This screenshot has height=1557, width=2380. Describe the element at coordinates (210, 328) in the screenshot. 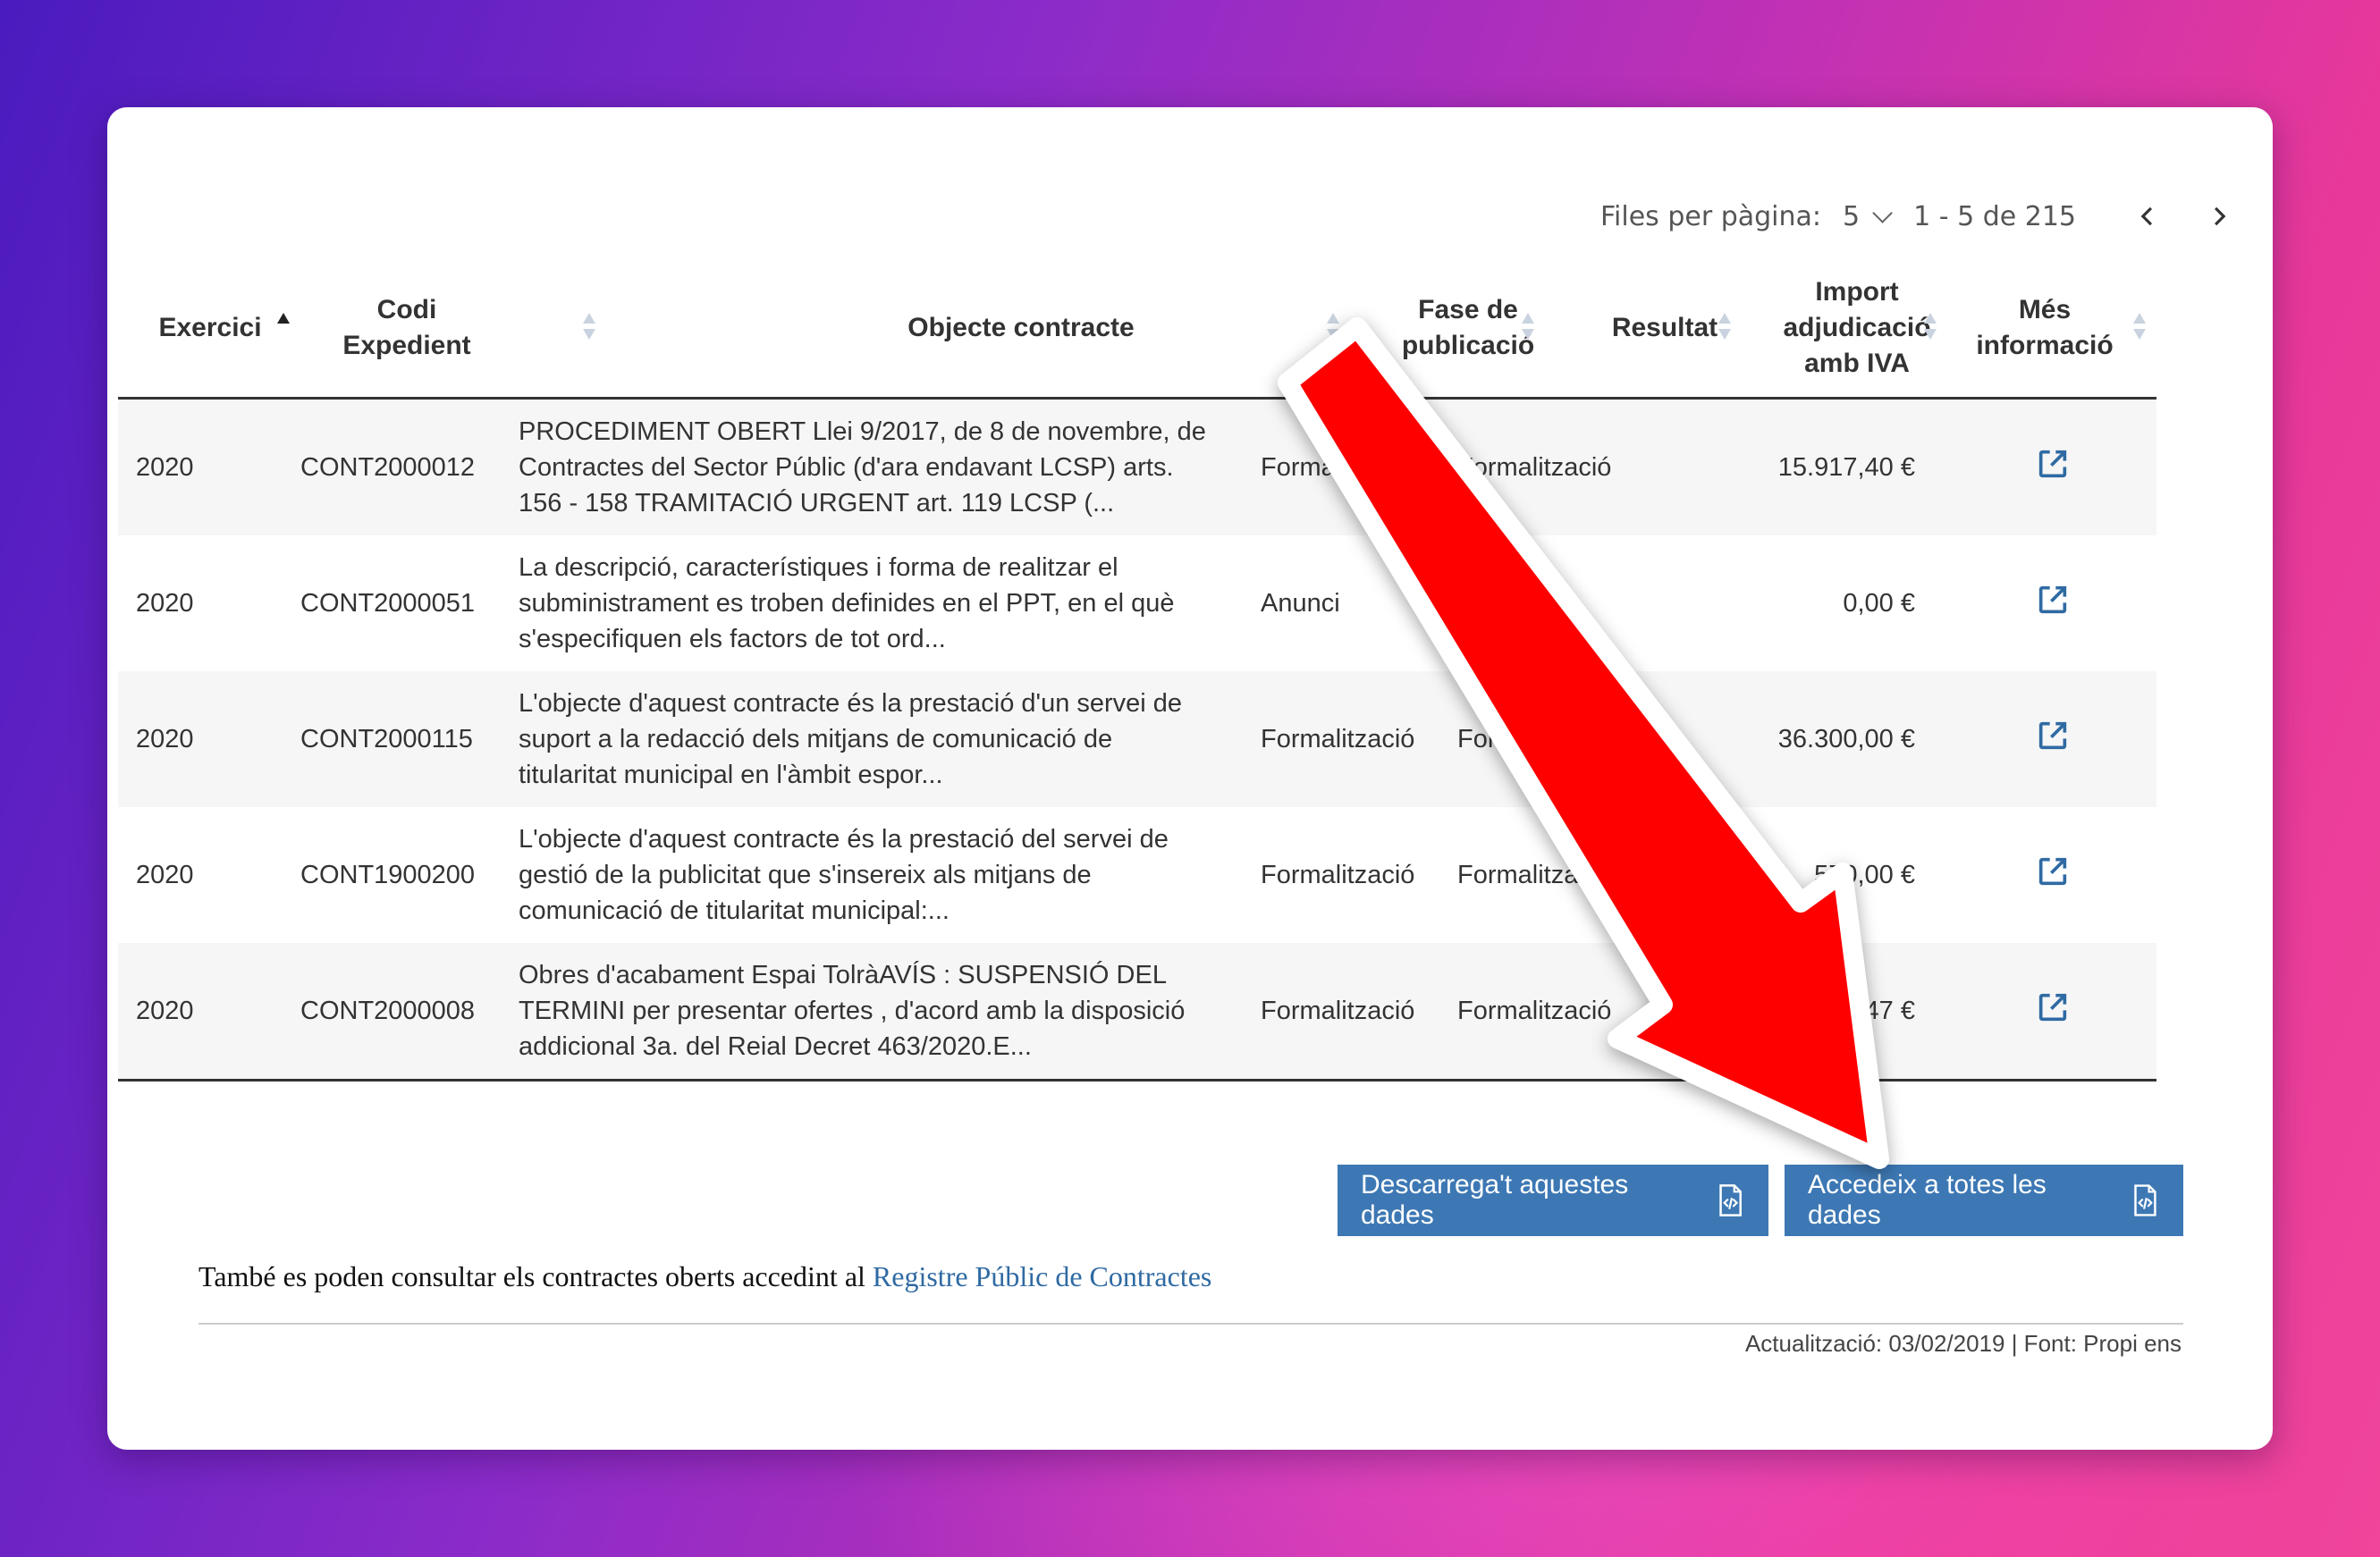

I see `header-exercici: Exercici` at that location.